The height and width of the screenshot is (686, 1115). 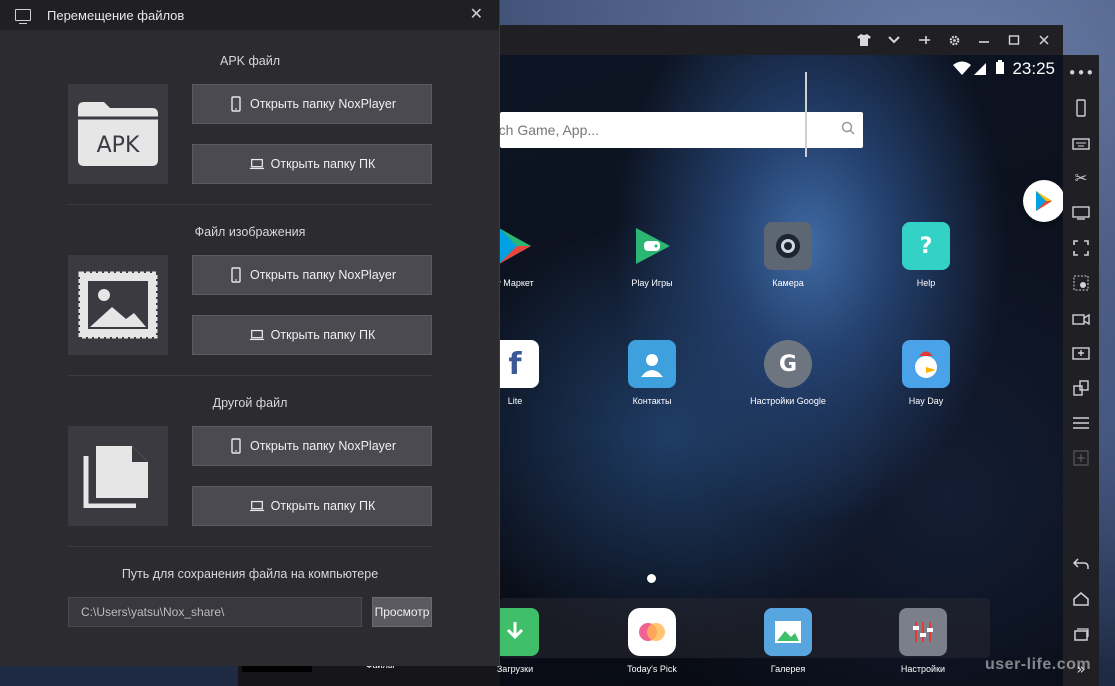 I want to click on help-icon: ?, so click(x=926, y=246).